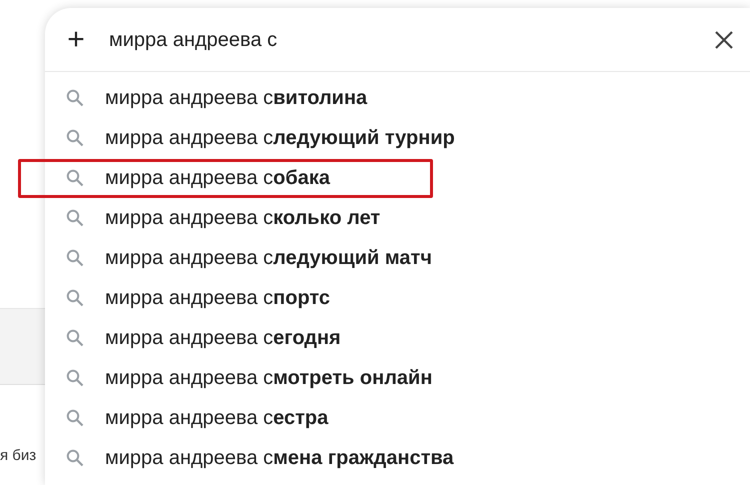  What do you see at coordinates (217, 298) in the screenshot?
I see `suggestion-item: мирра андреева спортс` at bounding box center [217, 298].